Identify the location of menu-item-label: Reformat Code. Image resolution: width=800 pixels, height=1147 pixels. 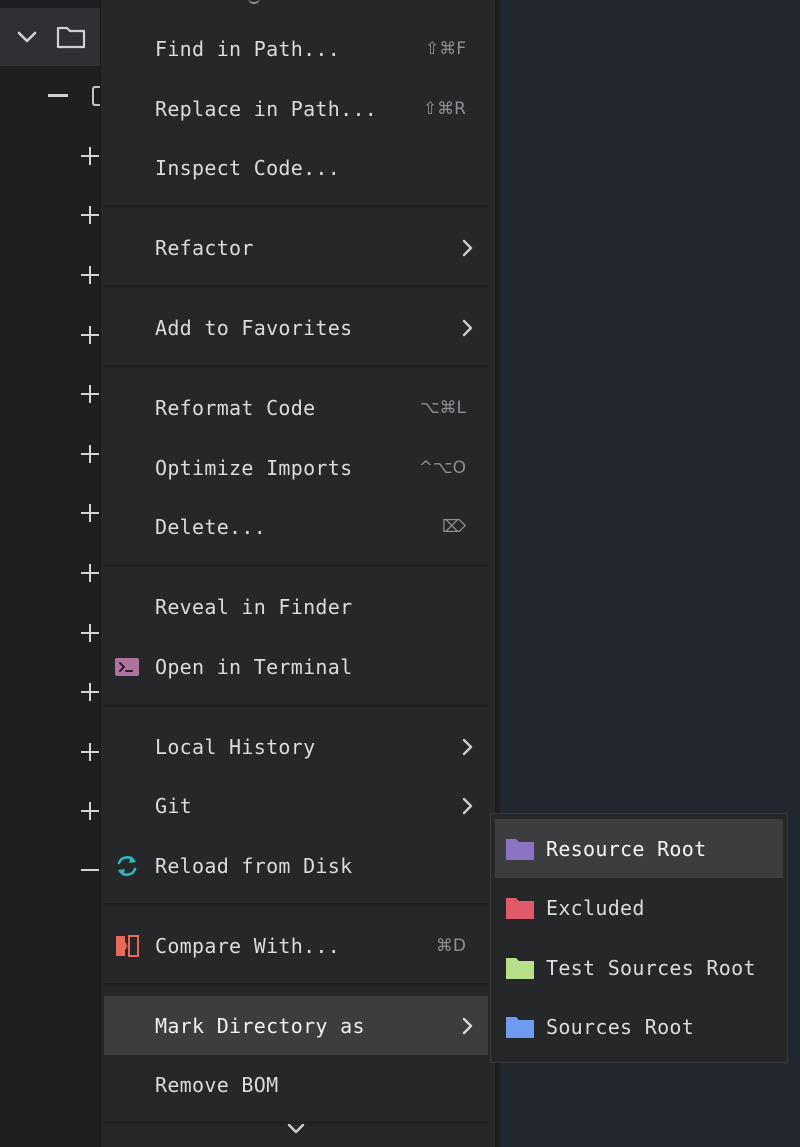
(235, 408).